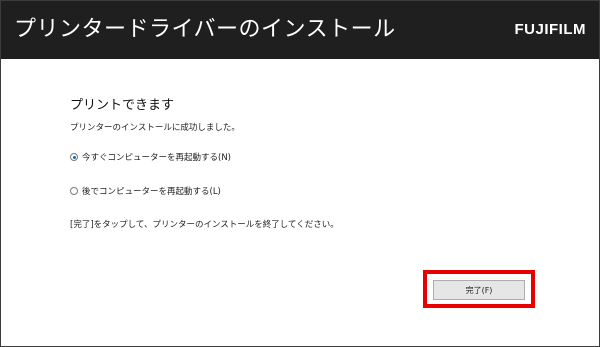 The width and height of the screenshot is (600, 347). What do you see at coordinates (550, 29) in the screenshot?
I see `brand-logo: FUJIFILM` at bounding box center [550, 29].